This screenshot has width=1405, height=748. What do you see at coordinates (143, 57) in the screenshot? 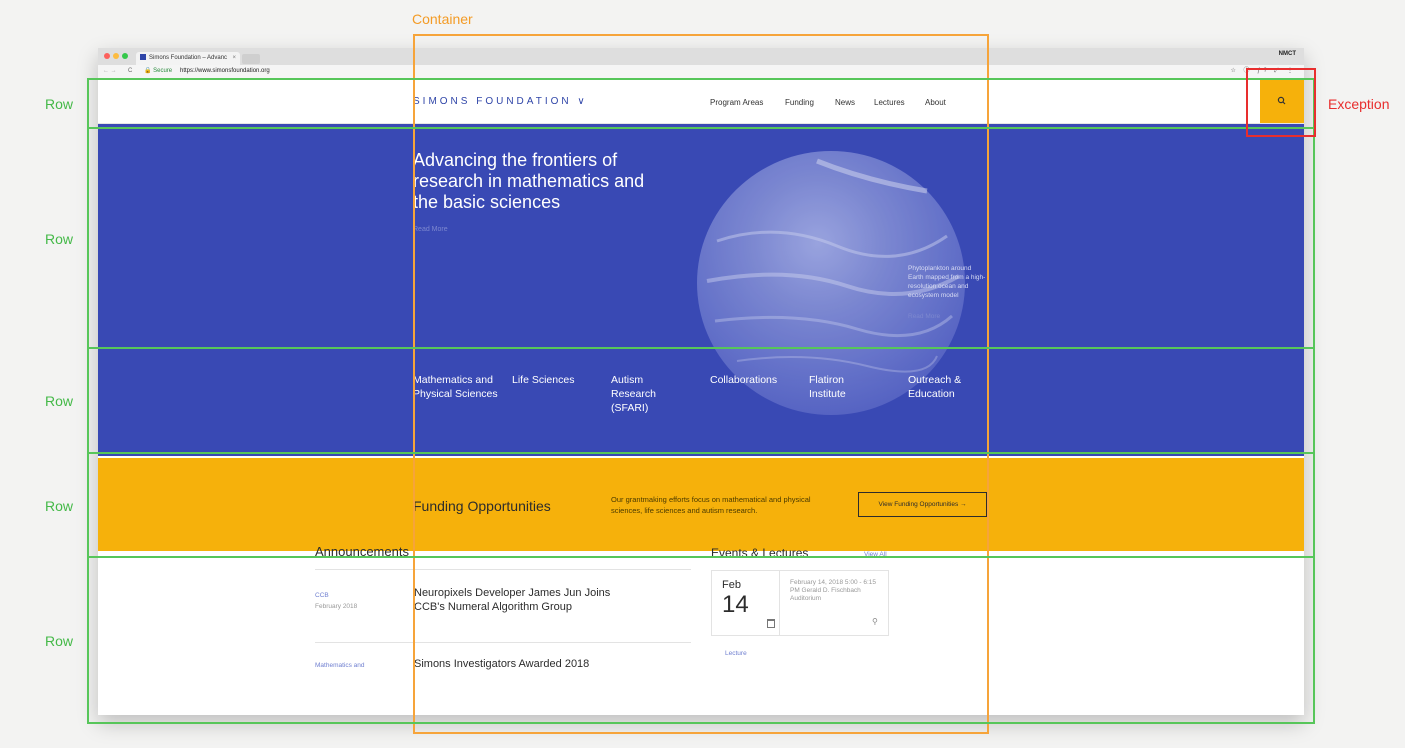
I see `favicon-icon` at bounding box center [143, 57].